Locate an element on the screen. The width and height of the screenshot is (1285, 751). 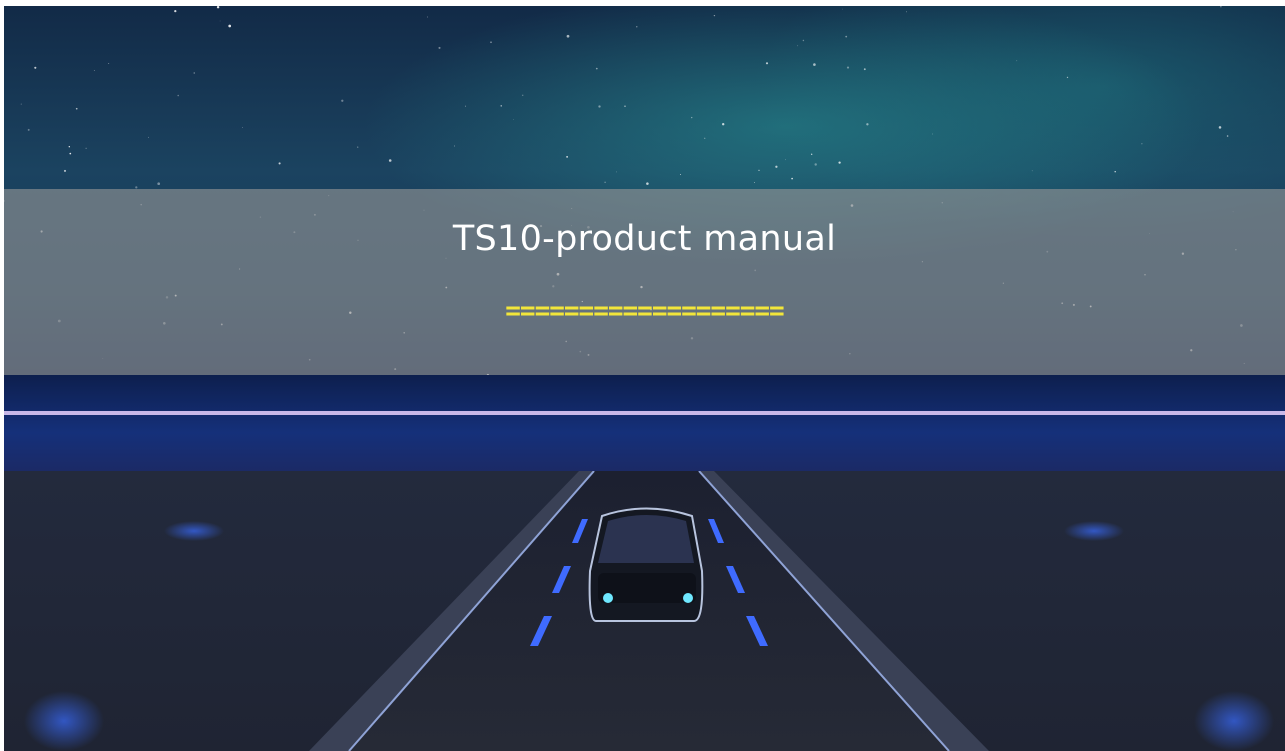
horizon-band is located at coordinates (644, 423).